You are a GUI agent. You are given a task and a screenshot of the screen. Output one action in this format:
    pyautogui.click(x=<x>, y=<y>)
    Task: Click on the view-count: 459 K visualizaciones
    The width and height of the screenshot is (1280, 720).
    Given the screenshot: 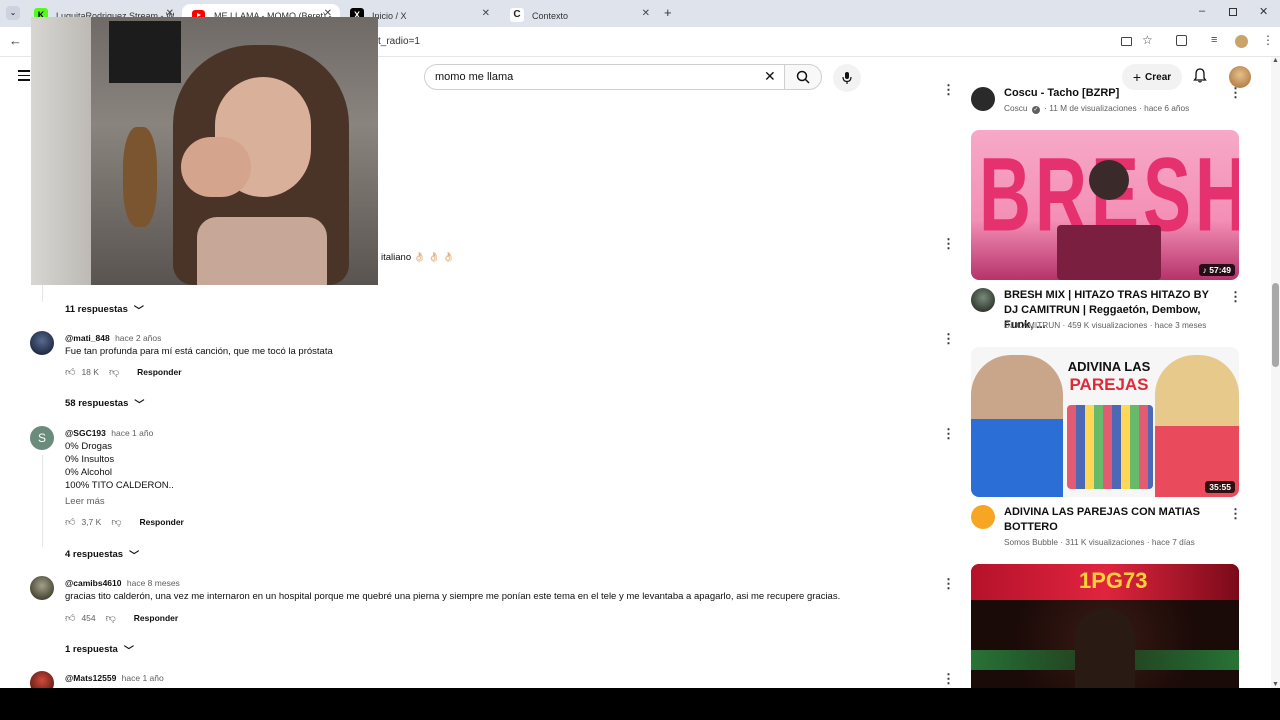 What is the action you would take?
    pyautogui.click(x=1107, y=325)
    